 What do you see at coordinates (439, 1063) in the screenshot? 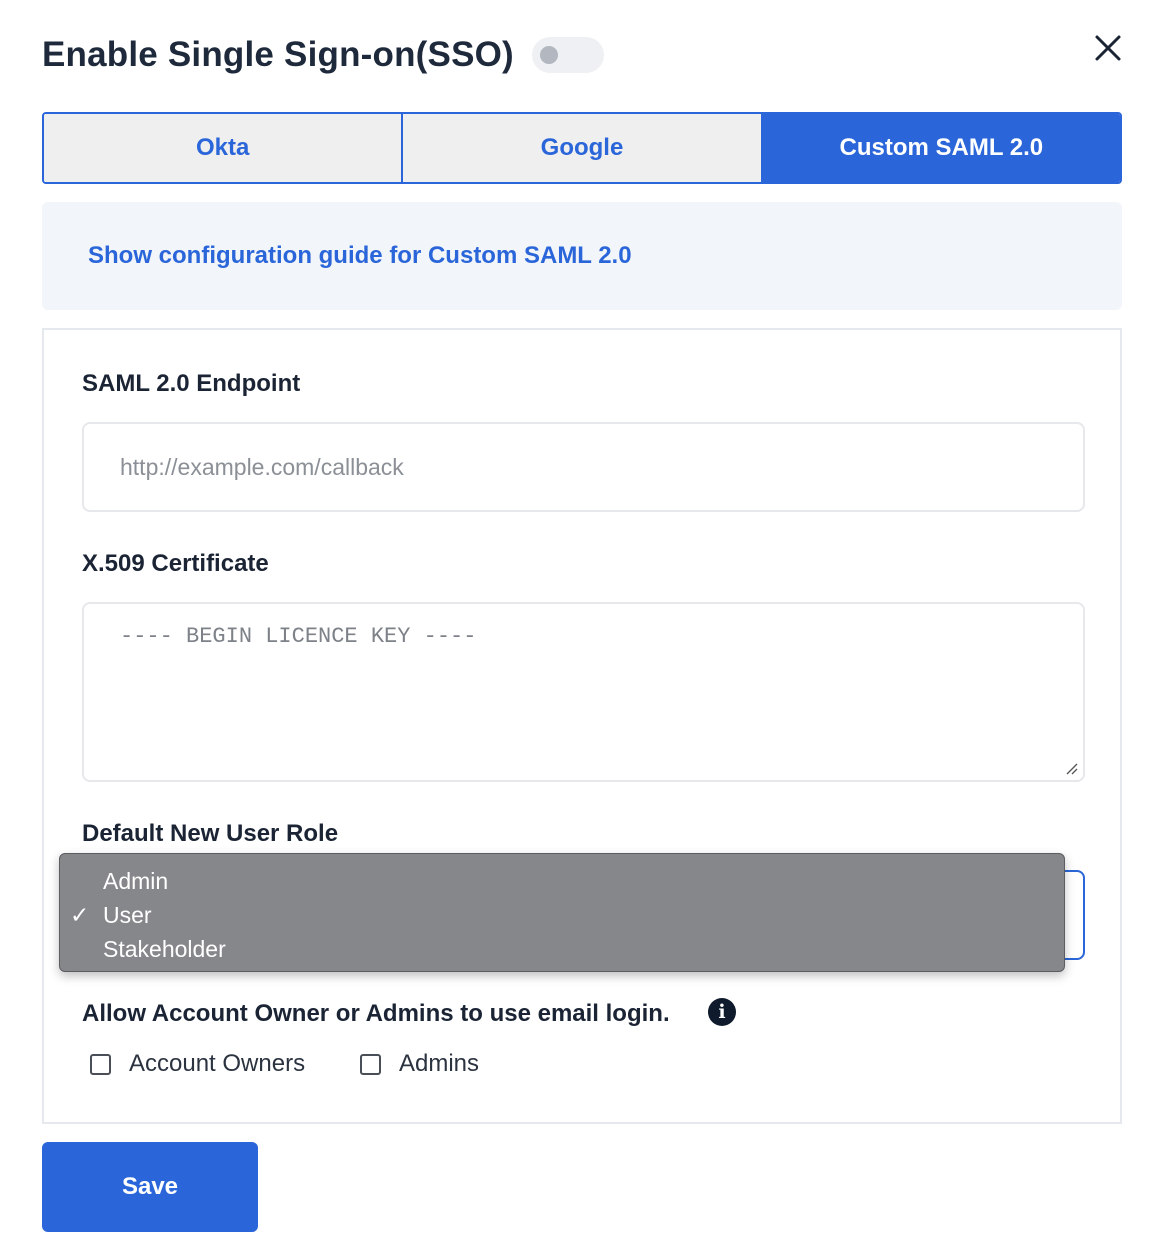
I see `admins-label: Admins` at bounding box center [439, 1063].